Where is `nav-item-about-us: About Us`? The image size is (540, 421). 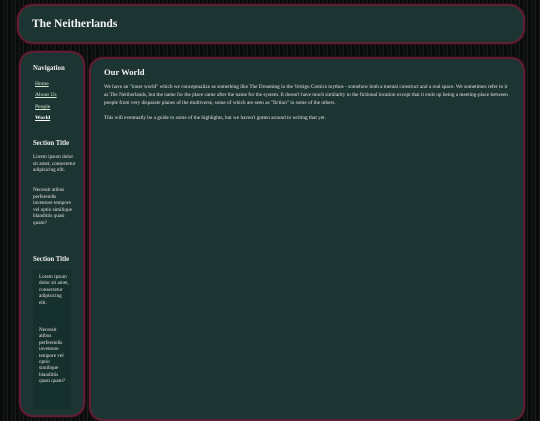 nav-item-about-us: About Us is located at coordinates (46, 95).